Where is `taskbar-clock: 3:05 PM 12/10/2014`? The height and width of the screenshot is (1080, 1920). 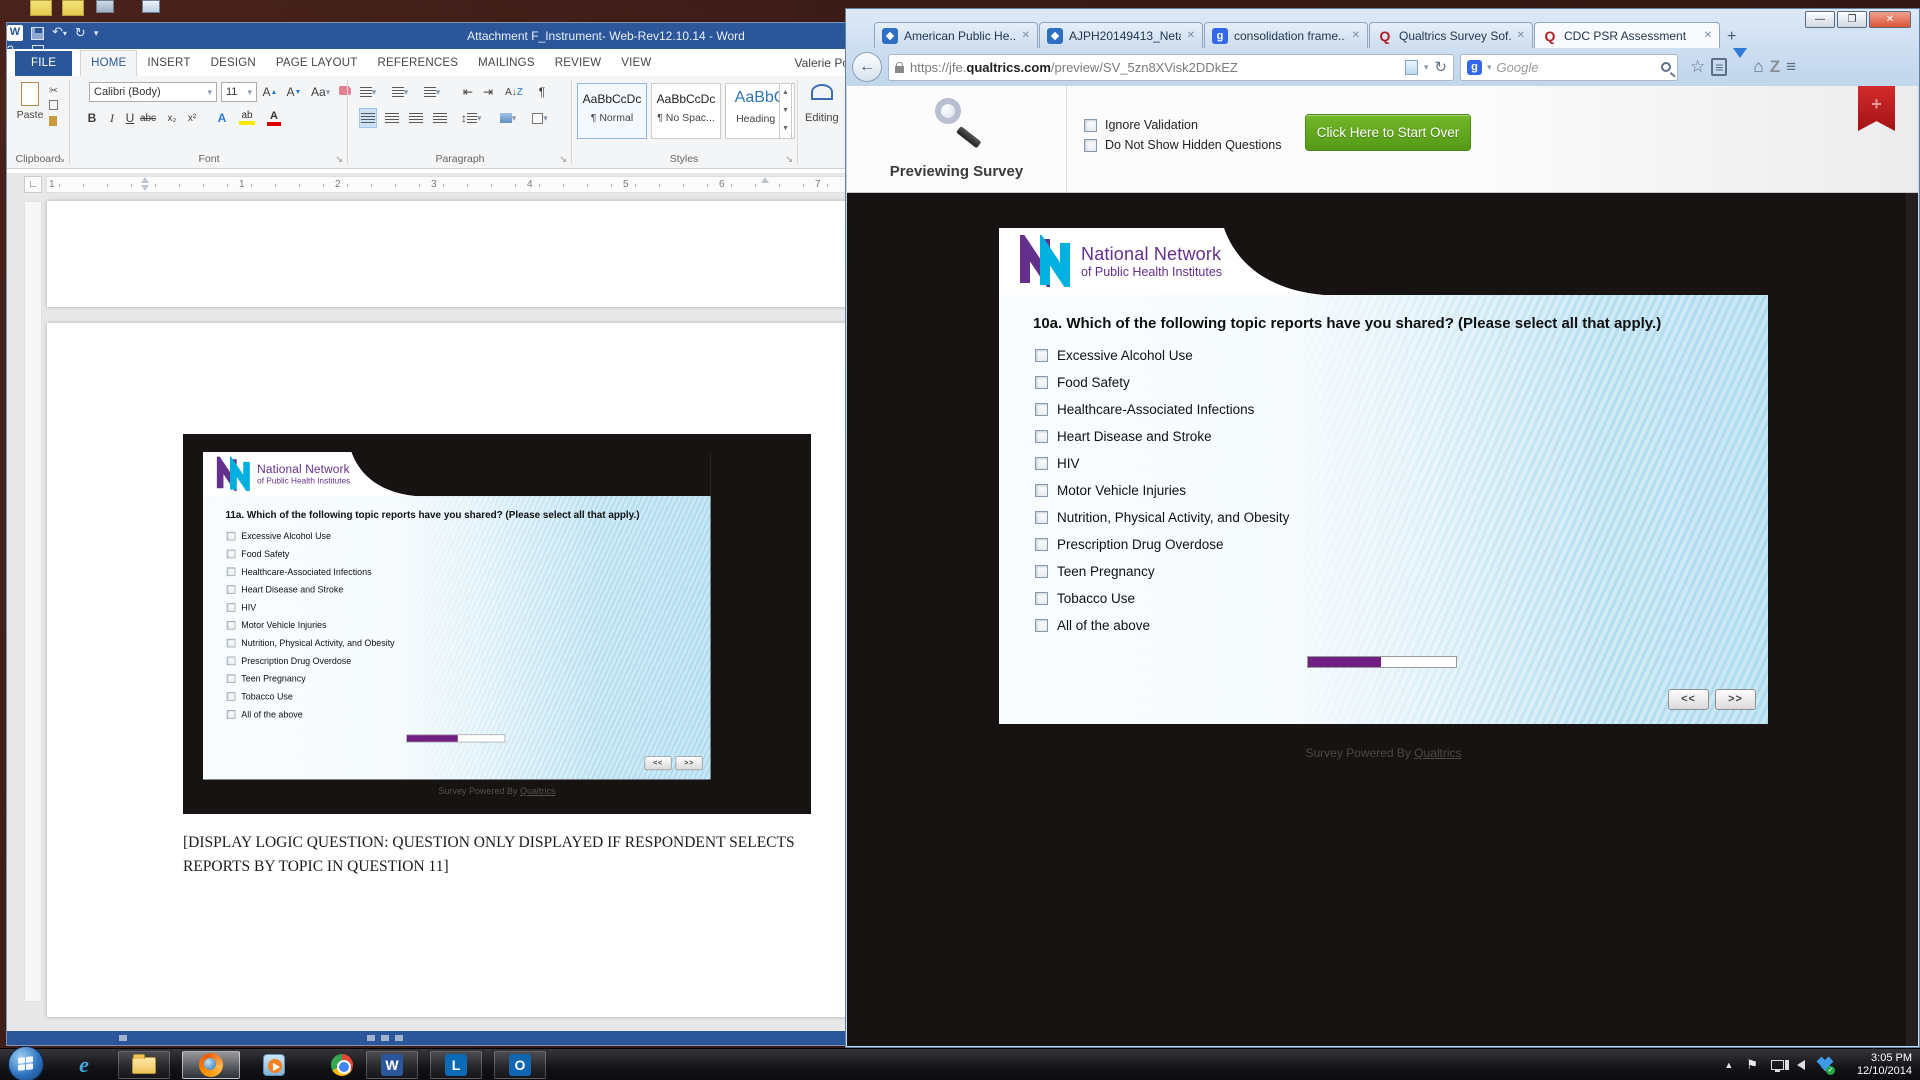 taskbar-clock: 3:05 PM 12/10/2014 is located at coordinates (1884, 1065).